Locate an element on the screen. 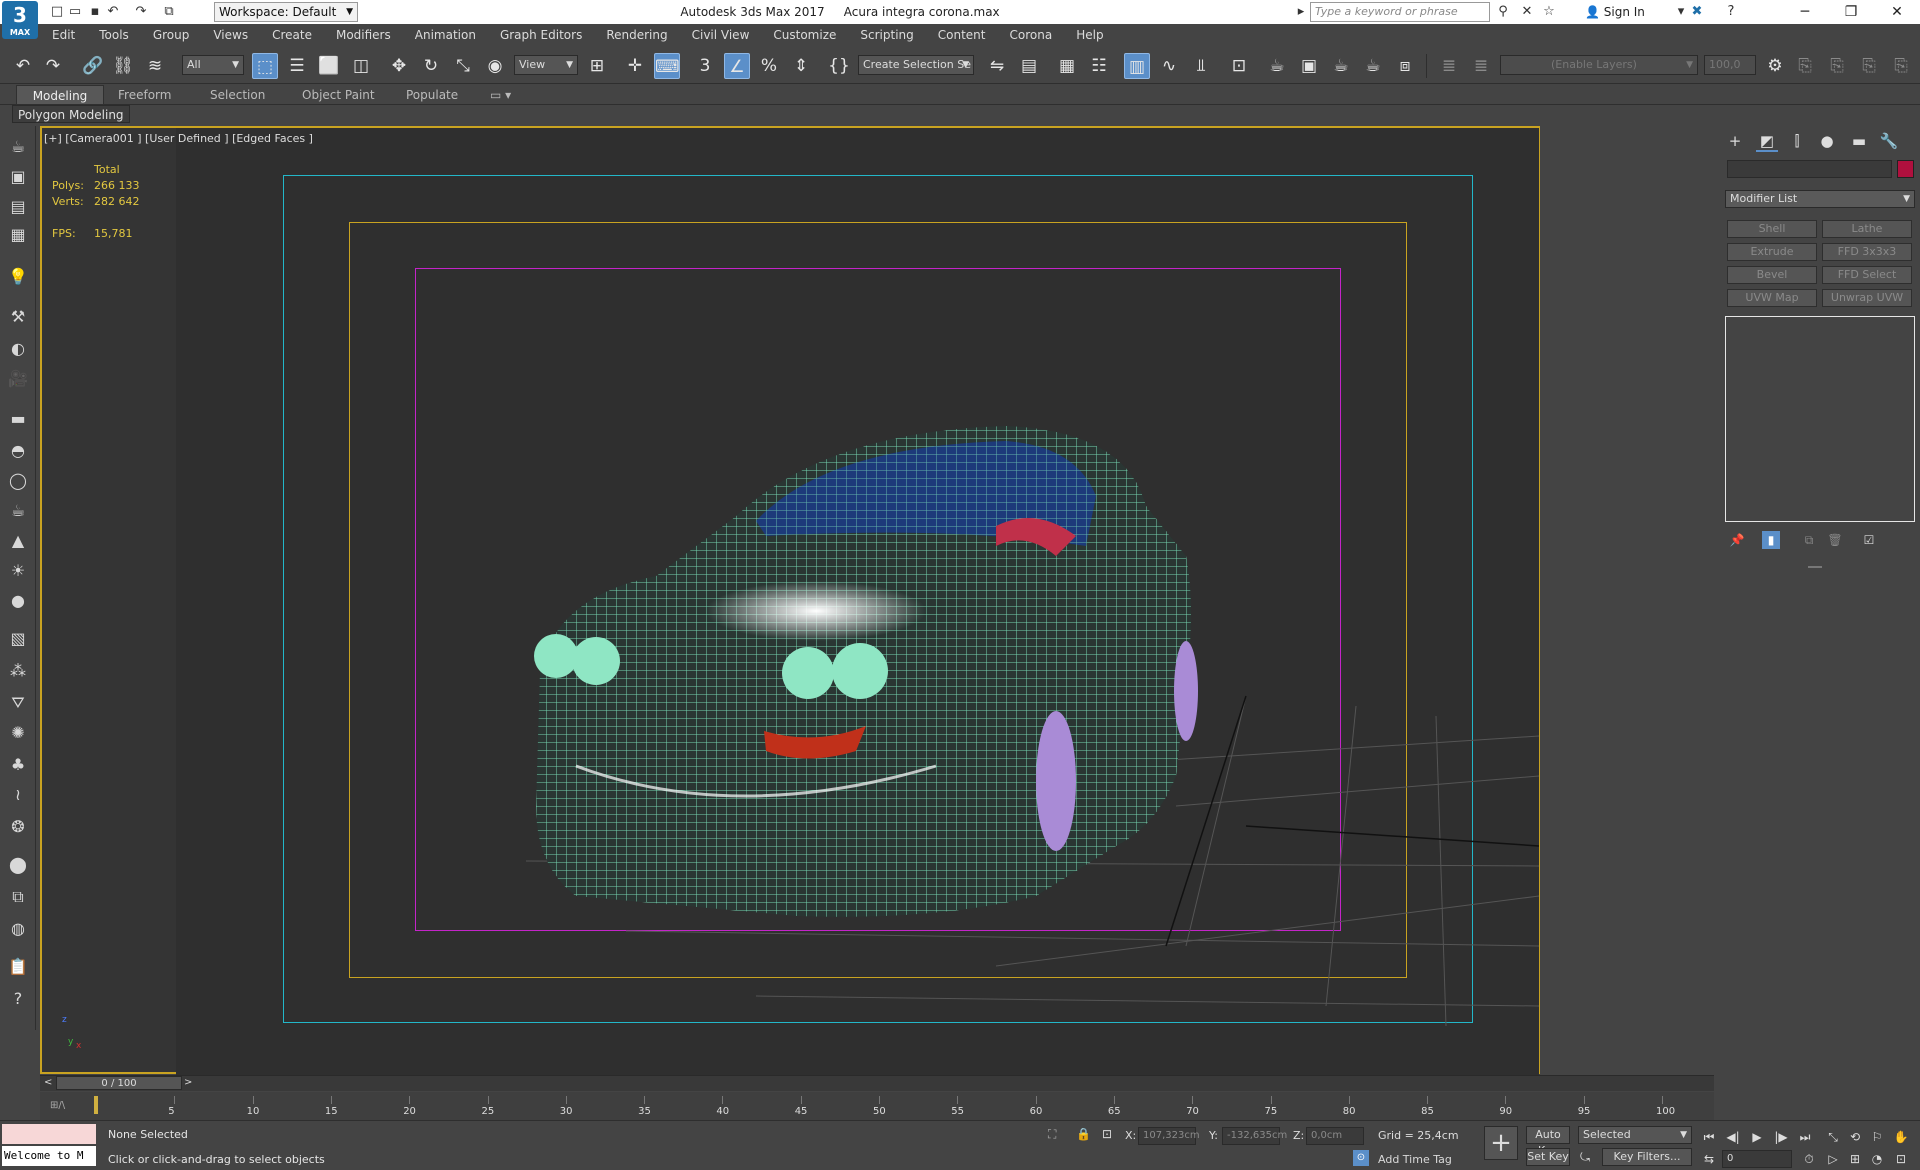  auto-key-button: Auto Key is located at coordinates (1548, 1141).